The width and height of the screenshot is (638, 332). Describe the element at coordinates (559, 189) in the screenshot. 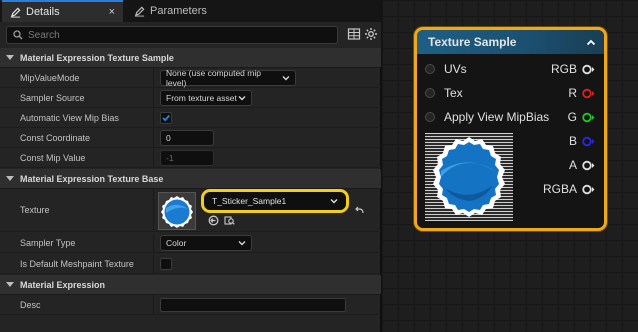

I see `pin-label: RGBA` at that location.